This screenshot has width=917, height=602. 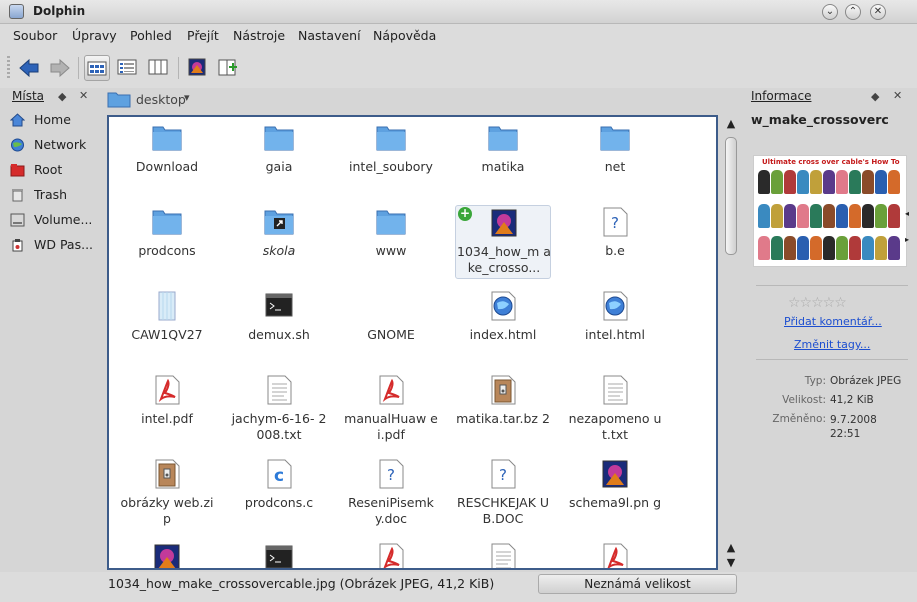 What do you see at coordinates (329, 35) in the screenshot?
I see `menu-settings: Nastavení` at bounding box center [329, 35].